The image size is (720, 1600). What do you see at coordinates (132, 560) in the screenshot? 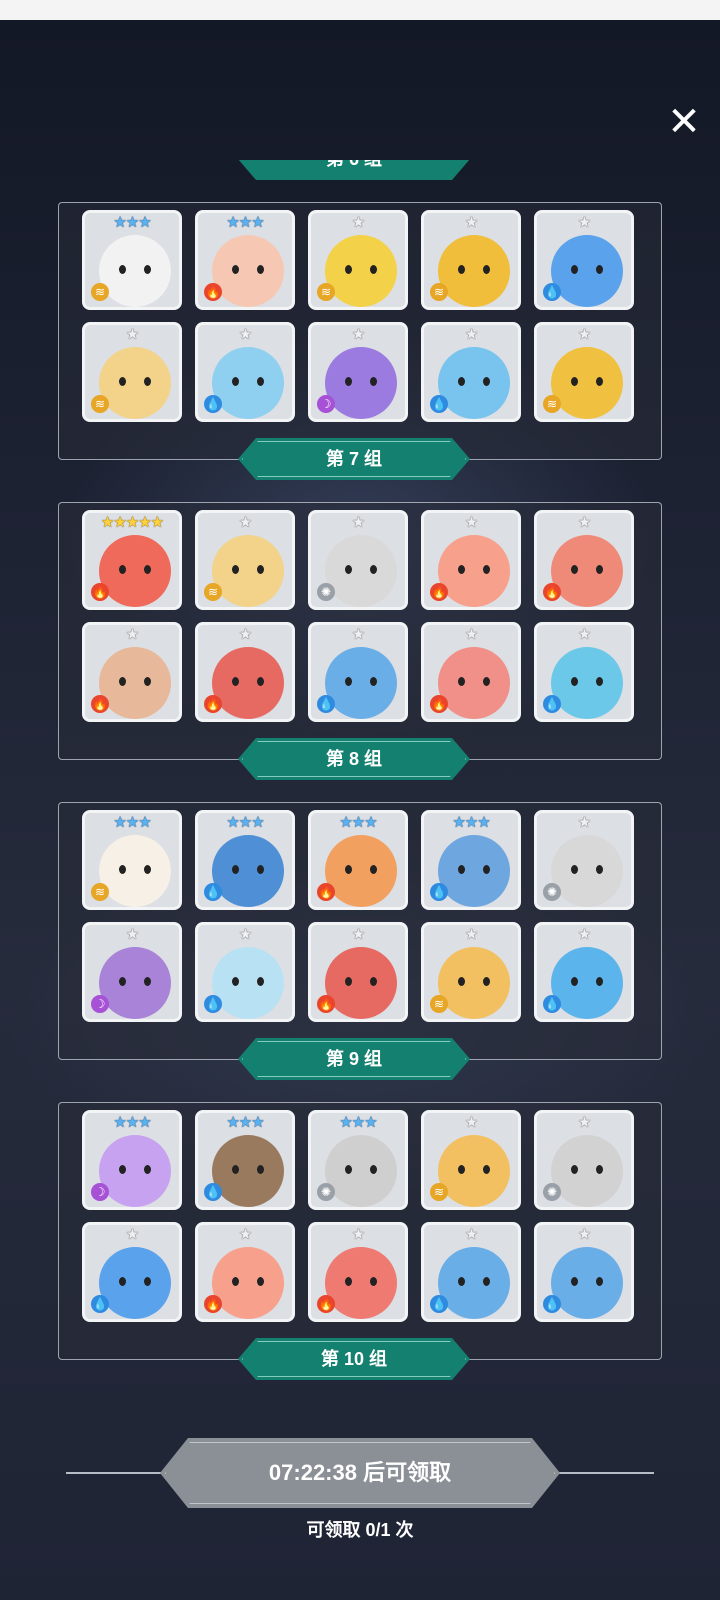
I see `hero-card: ★★★★★ 🔥` at bounding box center [132, 560].